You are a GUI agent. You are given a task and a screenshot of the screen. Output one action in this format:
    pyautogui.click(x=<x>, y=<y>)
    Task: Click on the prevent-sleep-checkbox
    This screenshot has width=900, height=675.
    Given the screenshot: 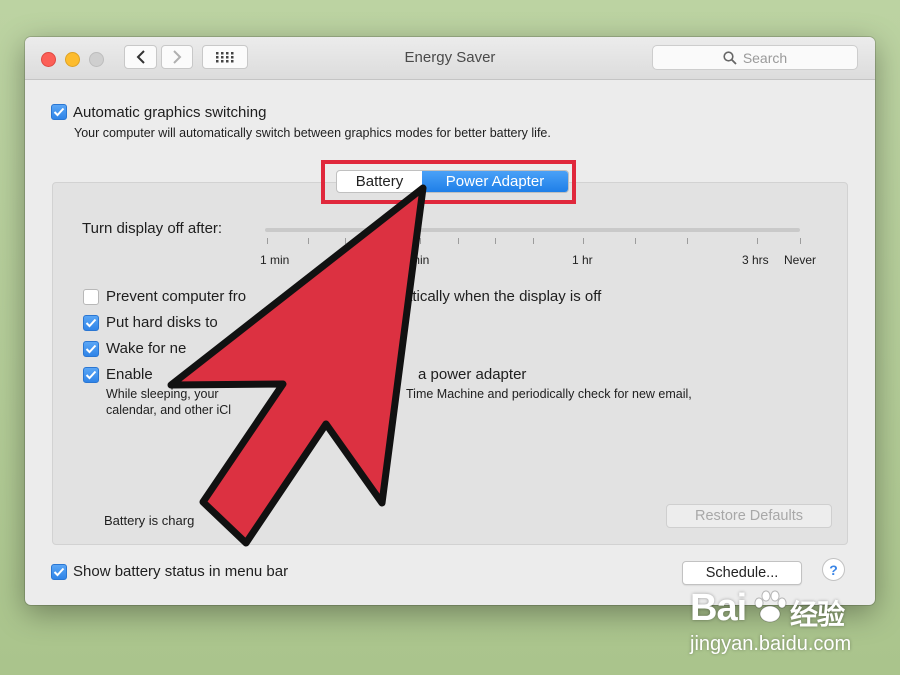 What is the action you would take?
    pyautogui.click(x=91, y=297)
    